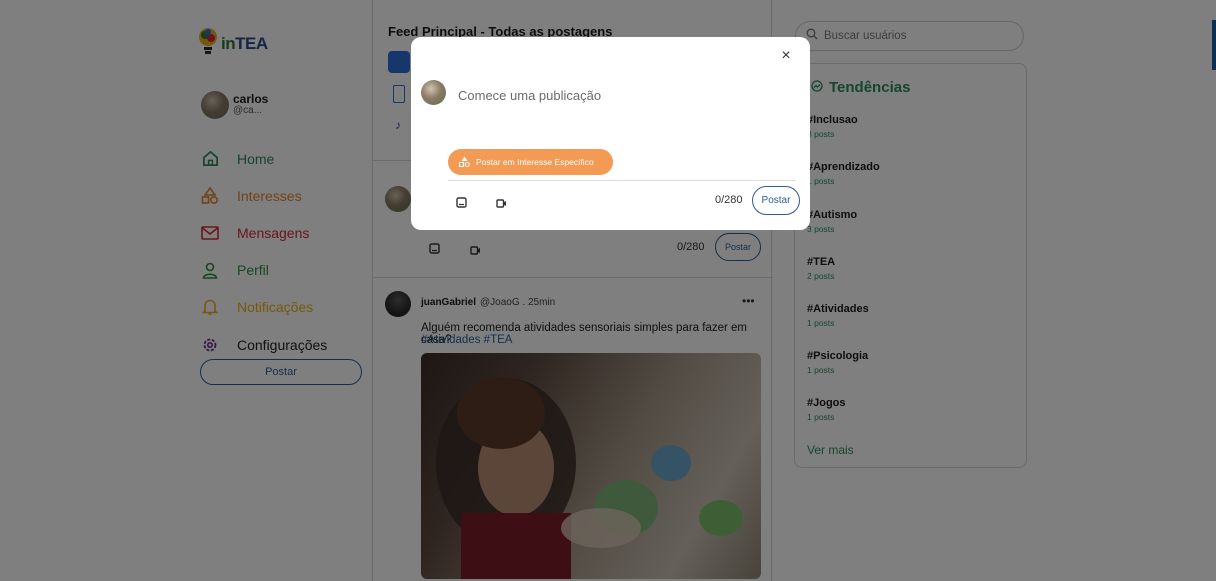 This screenshot has width=1216, height=581. I want to click on video-upload-icon, so click(501, 204).